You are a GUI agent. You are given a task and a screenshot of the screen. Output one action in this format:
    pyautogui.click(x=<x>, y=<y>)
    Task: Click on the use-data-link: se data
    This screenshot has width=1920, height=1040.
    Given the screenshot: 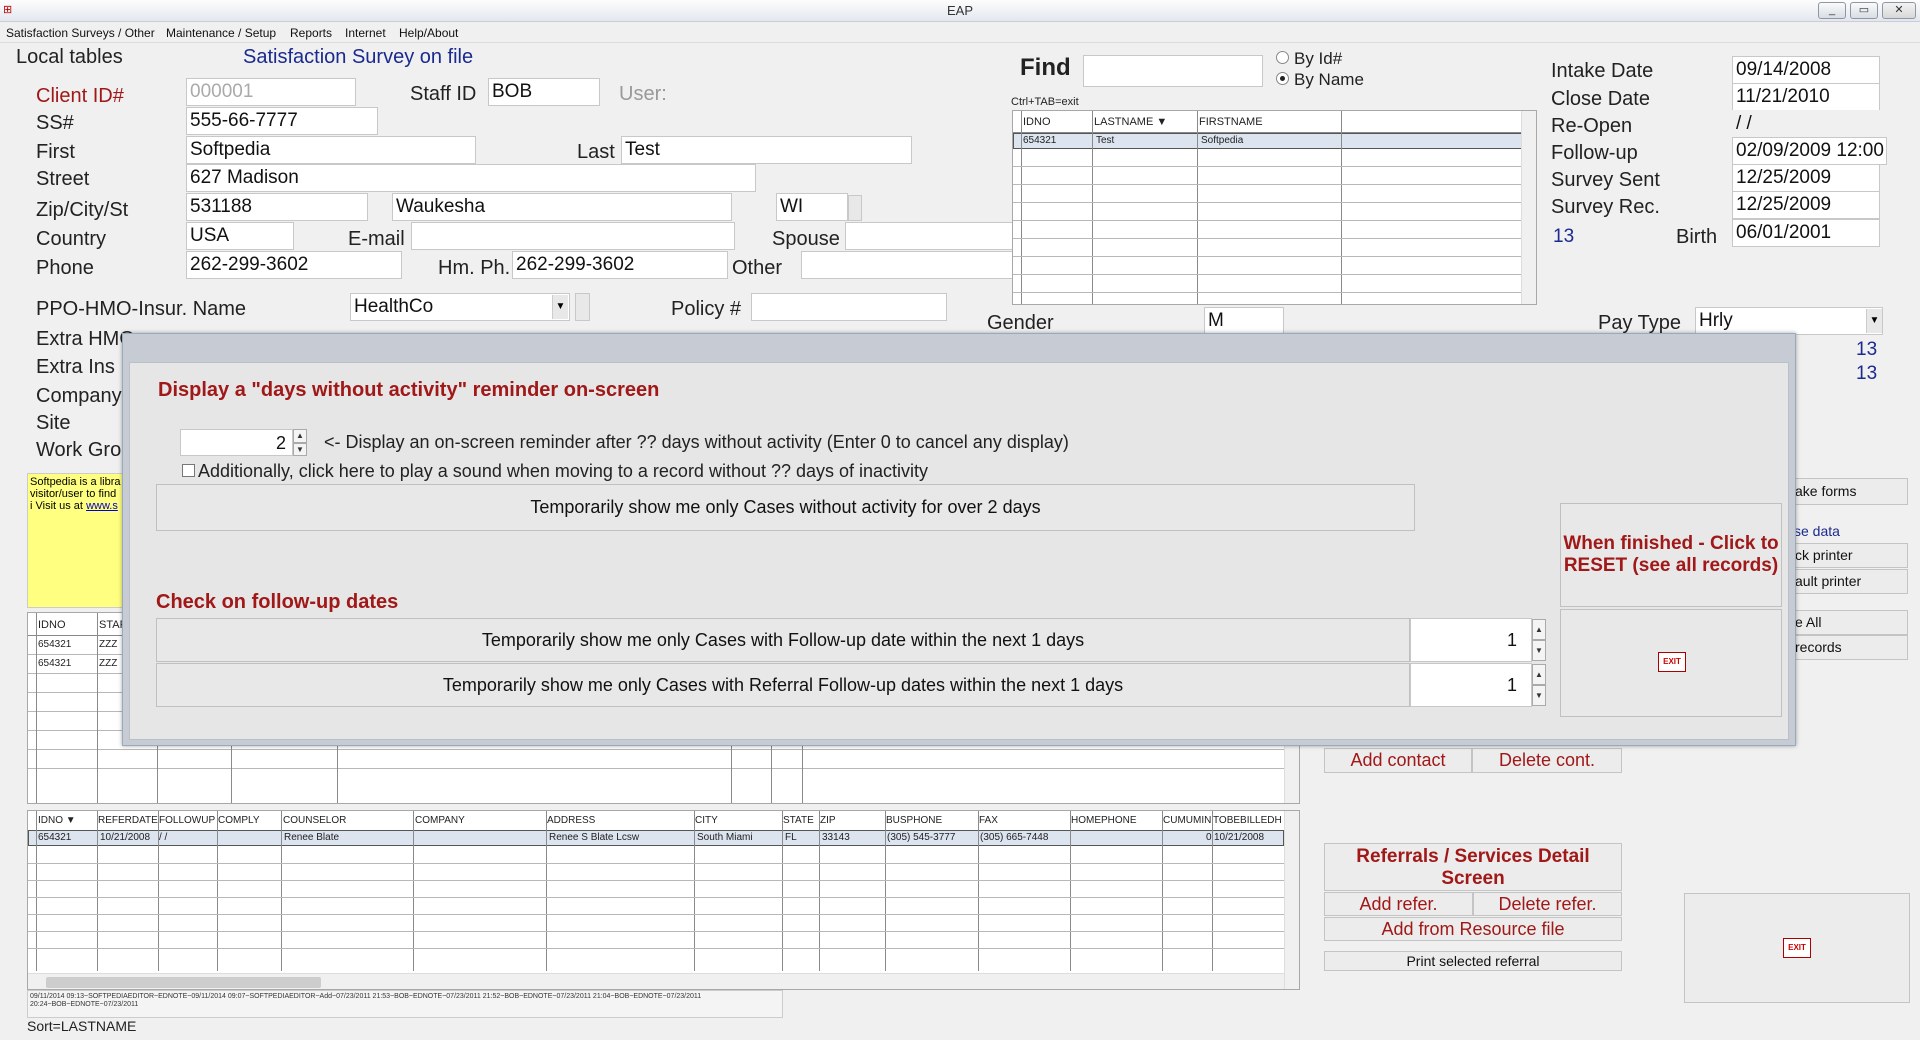 What is the action you would take?
    pyautogui.click(x=1817, y=531)
    